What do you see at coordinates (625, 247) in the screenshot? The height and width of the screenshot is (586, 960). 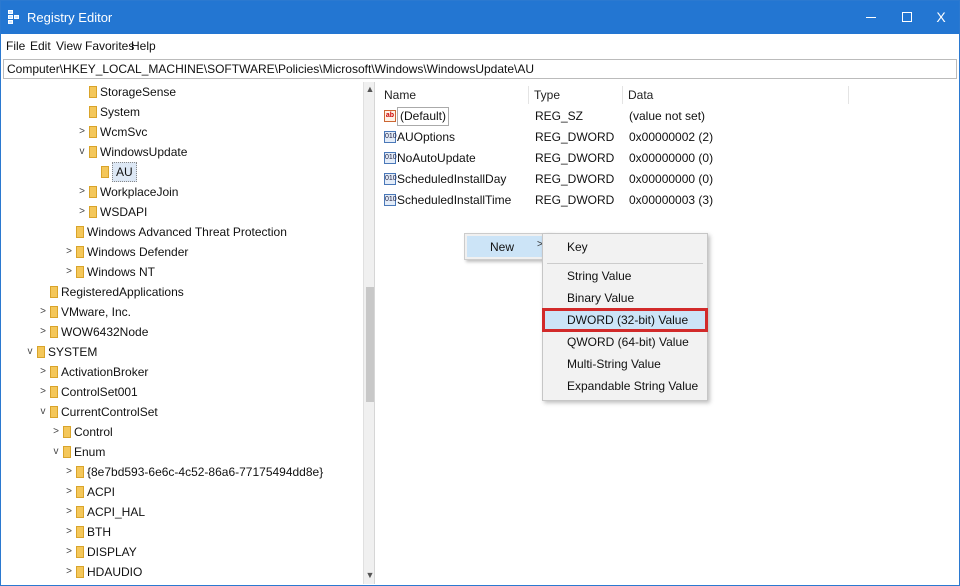 I see `submenu-item-key: Key` at bounding box center [625, 247].